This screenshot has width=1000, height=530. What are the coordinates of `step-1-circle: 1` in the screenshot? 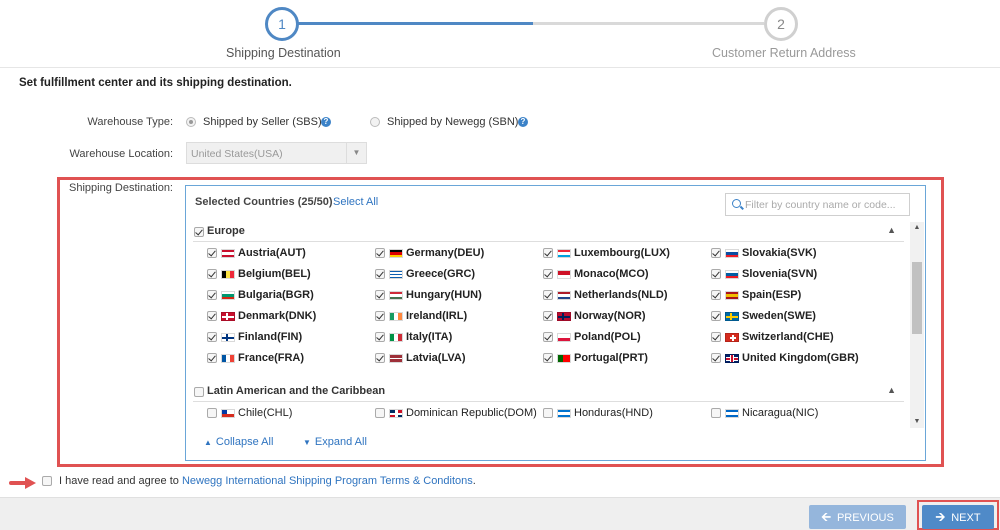 It's located at (282, 24).